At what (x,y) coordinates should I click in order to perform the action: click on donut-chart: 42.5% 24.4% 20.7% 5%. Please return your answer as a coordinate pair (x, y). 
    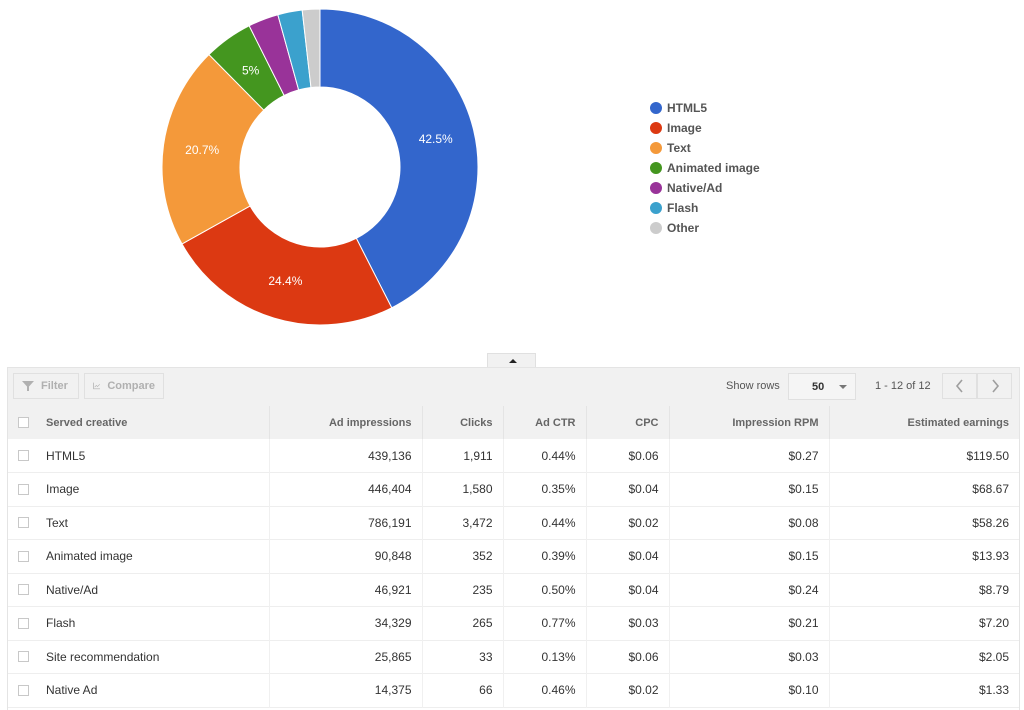
    Looking at the image, I should click on (320, 167).